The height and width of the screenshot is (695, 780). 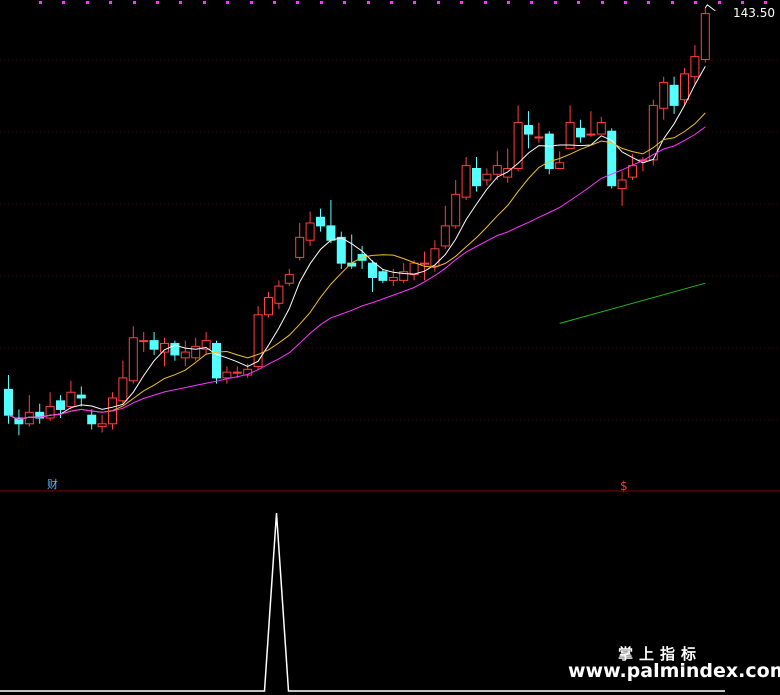 What do you see at coordinates (52, 484) in the screenshot?
I see `buy-signal-label: 财` at bounding box center [52, 484].